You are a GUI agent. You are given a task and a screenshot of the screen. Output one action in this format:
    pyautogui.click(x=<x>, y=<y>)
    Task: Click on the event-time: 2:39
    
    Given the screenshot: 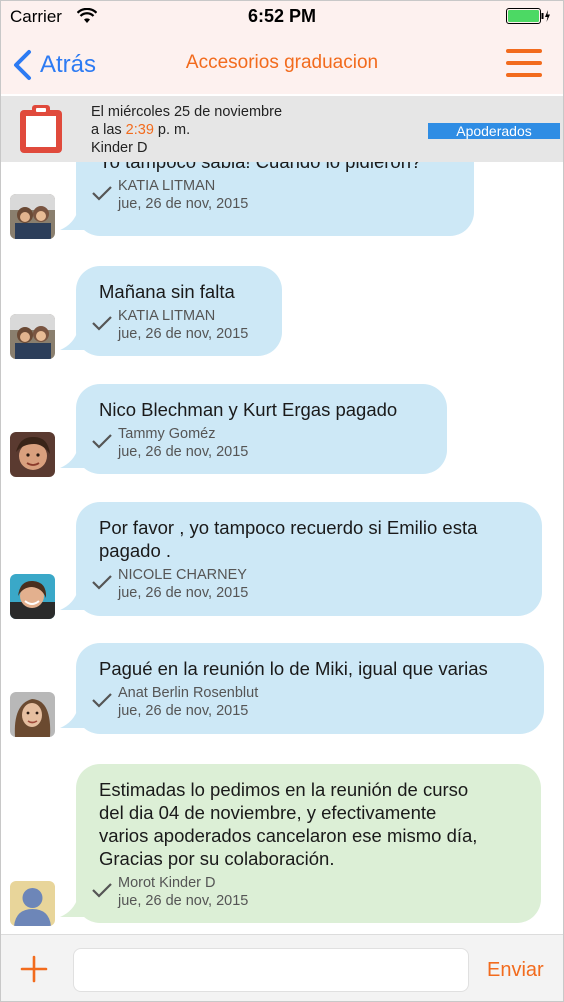 What is the action you would take?
    pyautogui.click(x=139, y=130)
    